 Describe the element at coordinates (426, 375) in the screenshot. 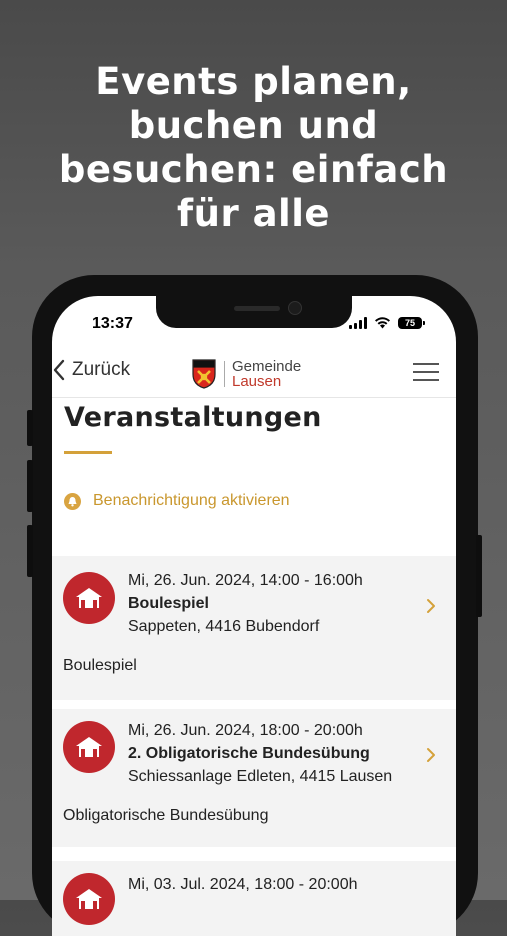

I see `hamburger-menu-icon` at that location.